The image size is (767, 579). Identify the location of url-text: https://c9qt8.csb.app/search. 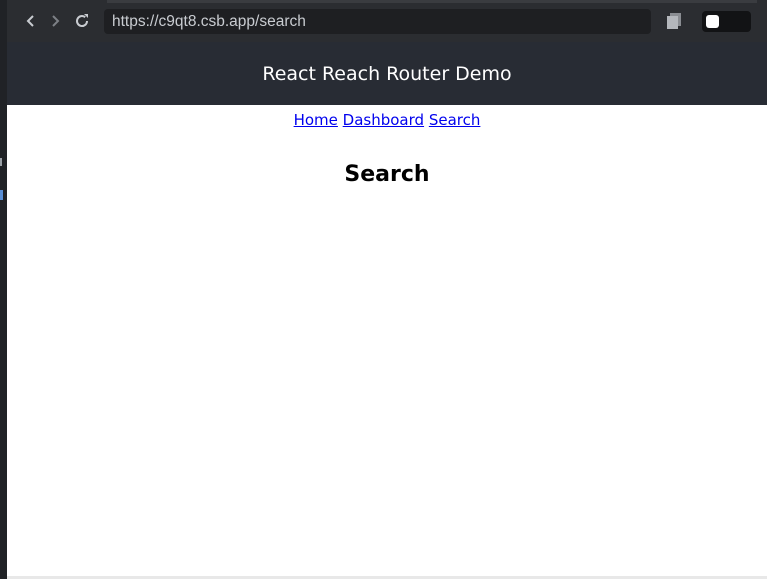
(209, 21).